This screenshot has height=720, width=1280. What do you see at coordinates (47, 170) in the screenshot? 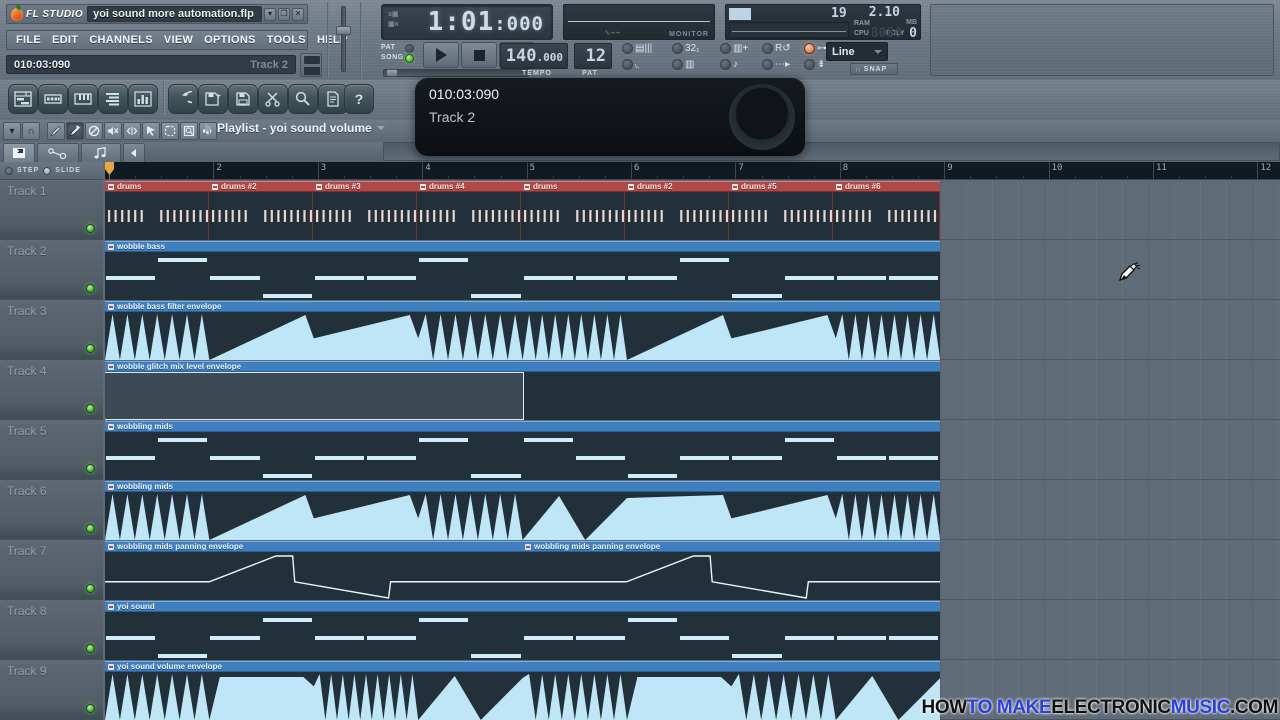
I see `slide-led` at bounding box center [47, 170].